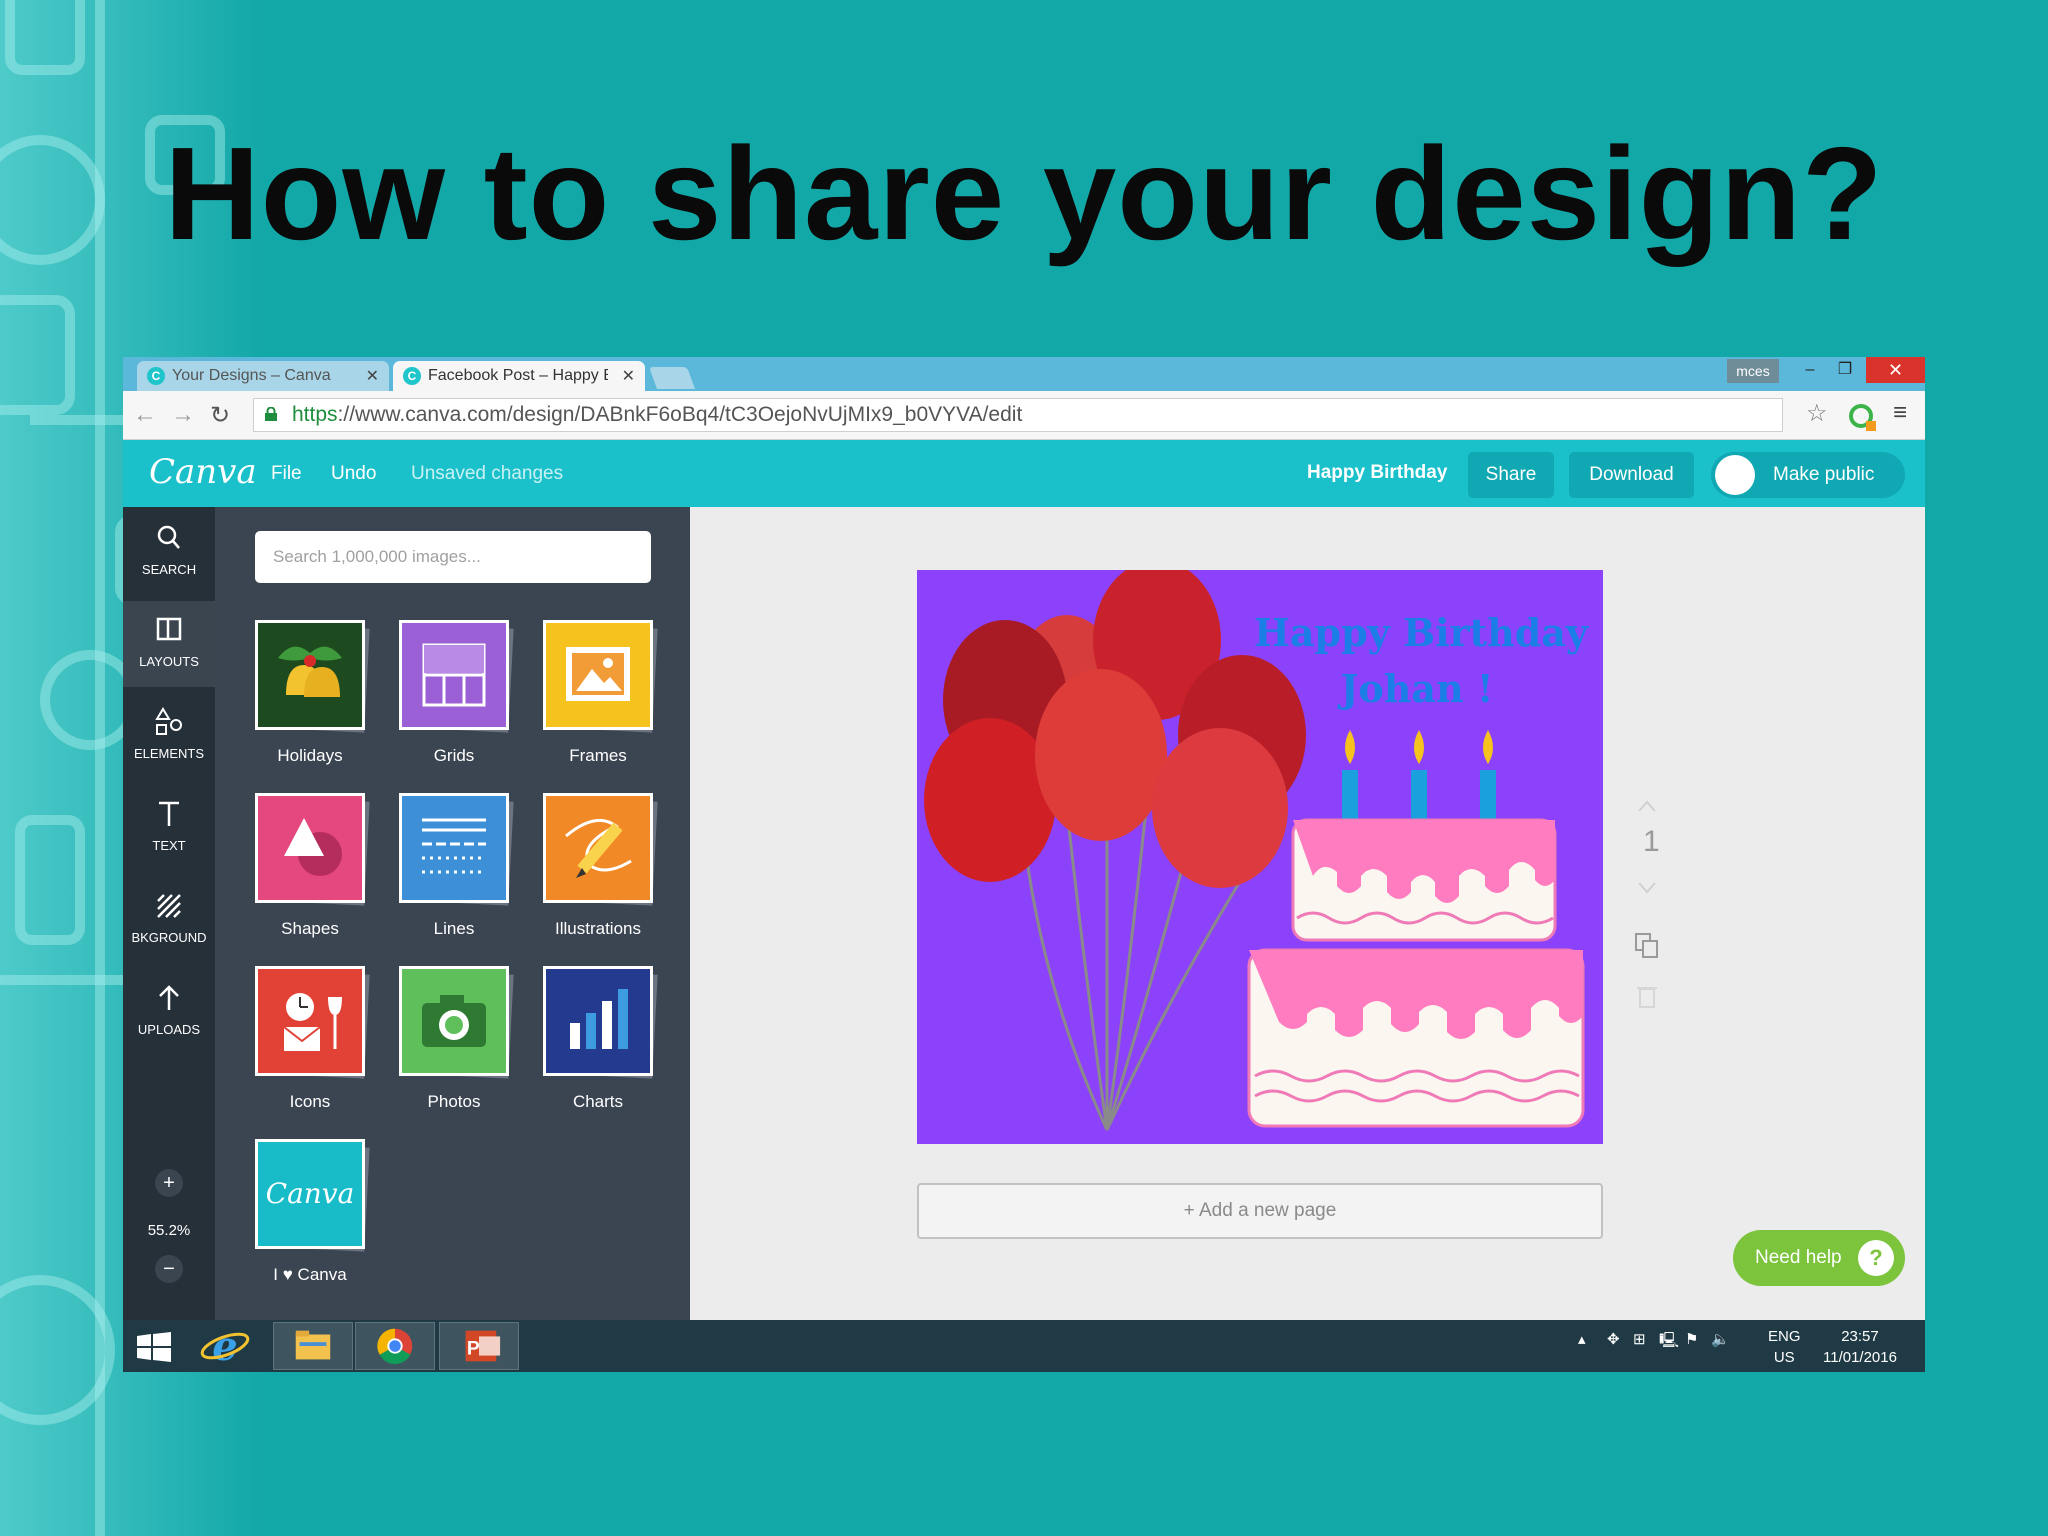 The height and width of the screenshot is (1536, 2048). Describe the element at coordinates (313, 1346) in the screenshot. I see `file-explorer-icon` at that location.